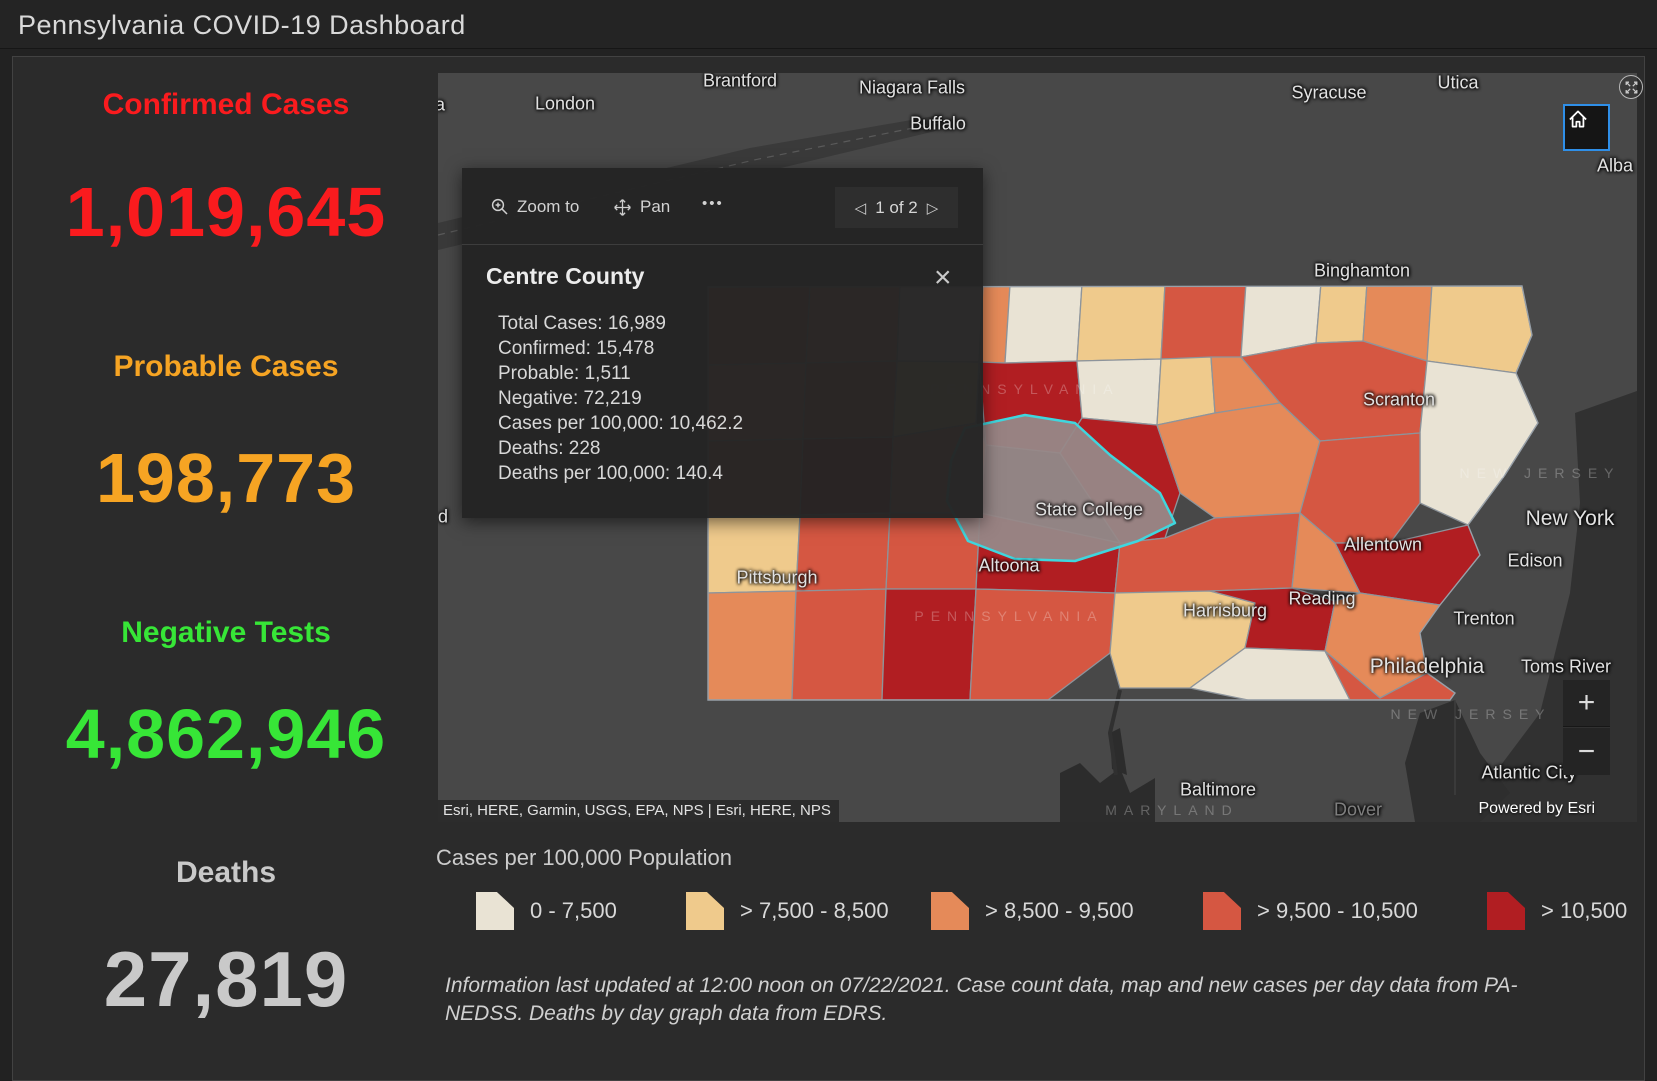  What do you see at coordinates (611, 473) in the screenshot?
I see `popup-field: Deaths per 100,000: 140.4` at bounding box center [611, 473].